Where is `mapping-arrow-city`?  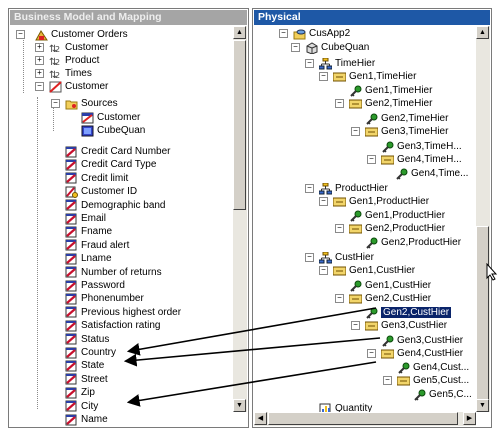 mapping-arrow-city is located at coordinates (251, 384).